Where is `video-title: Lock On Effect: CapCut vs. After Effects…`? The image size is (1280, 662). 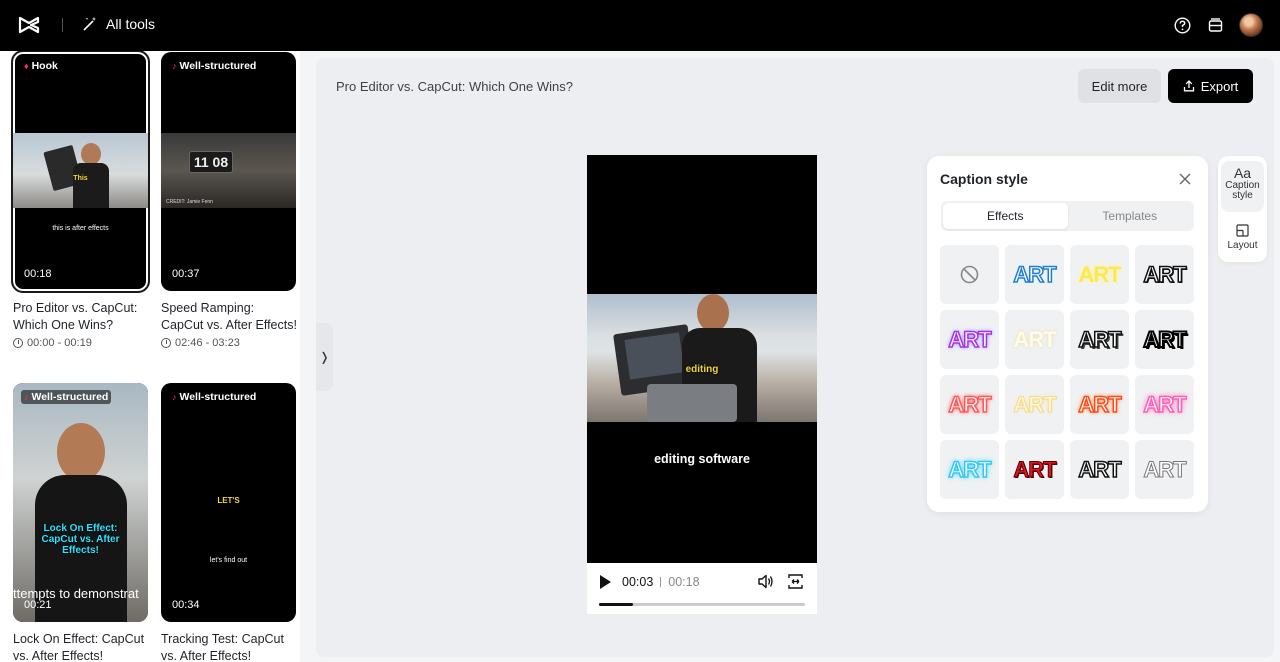
video-title: Lock On Effect: CapCut vs. After Effects… is located at coordinates (79, 647).